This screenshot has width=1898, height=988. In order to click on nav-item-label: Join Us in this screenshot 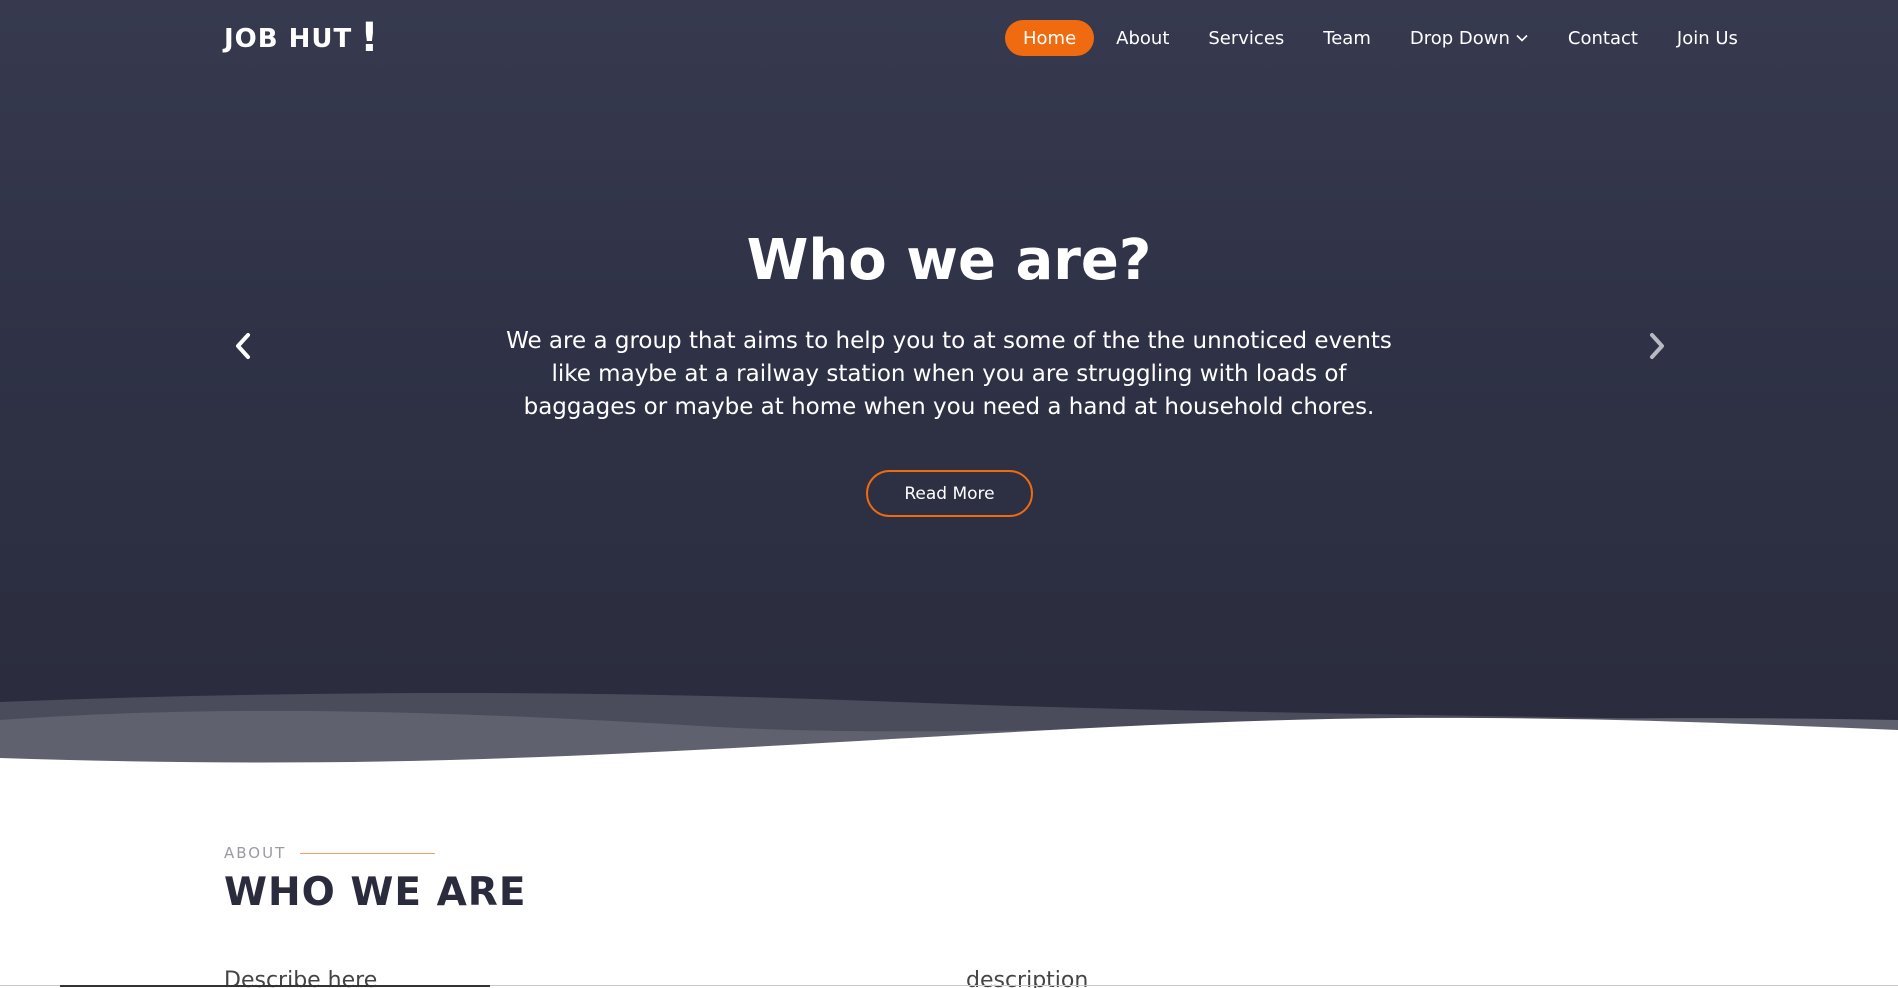, I will do `click(1707, 38)`.